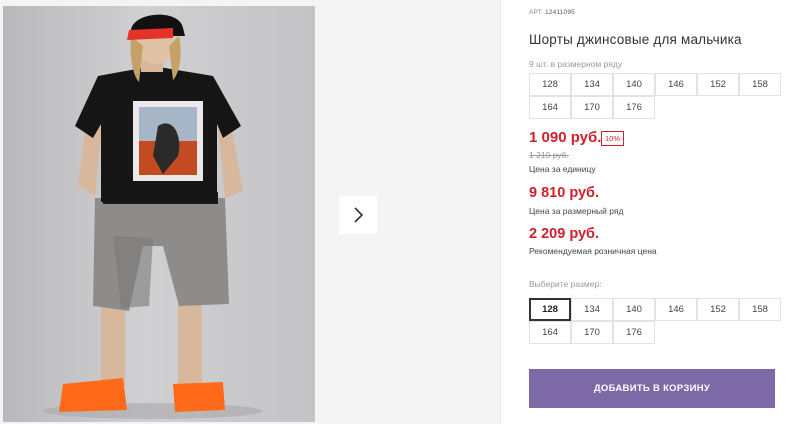 The width and height of the screenshot is (800, 424). I want to click on row-price: 9 810 руб., so click(564, 193).